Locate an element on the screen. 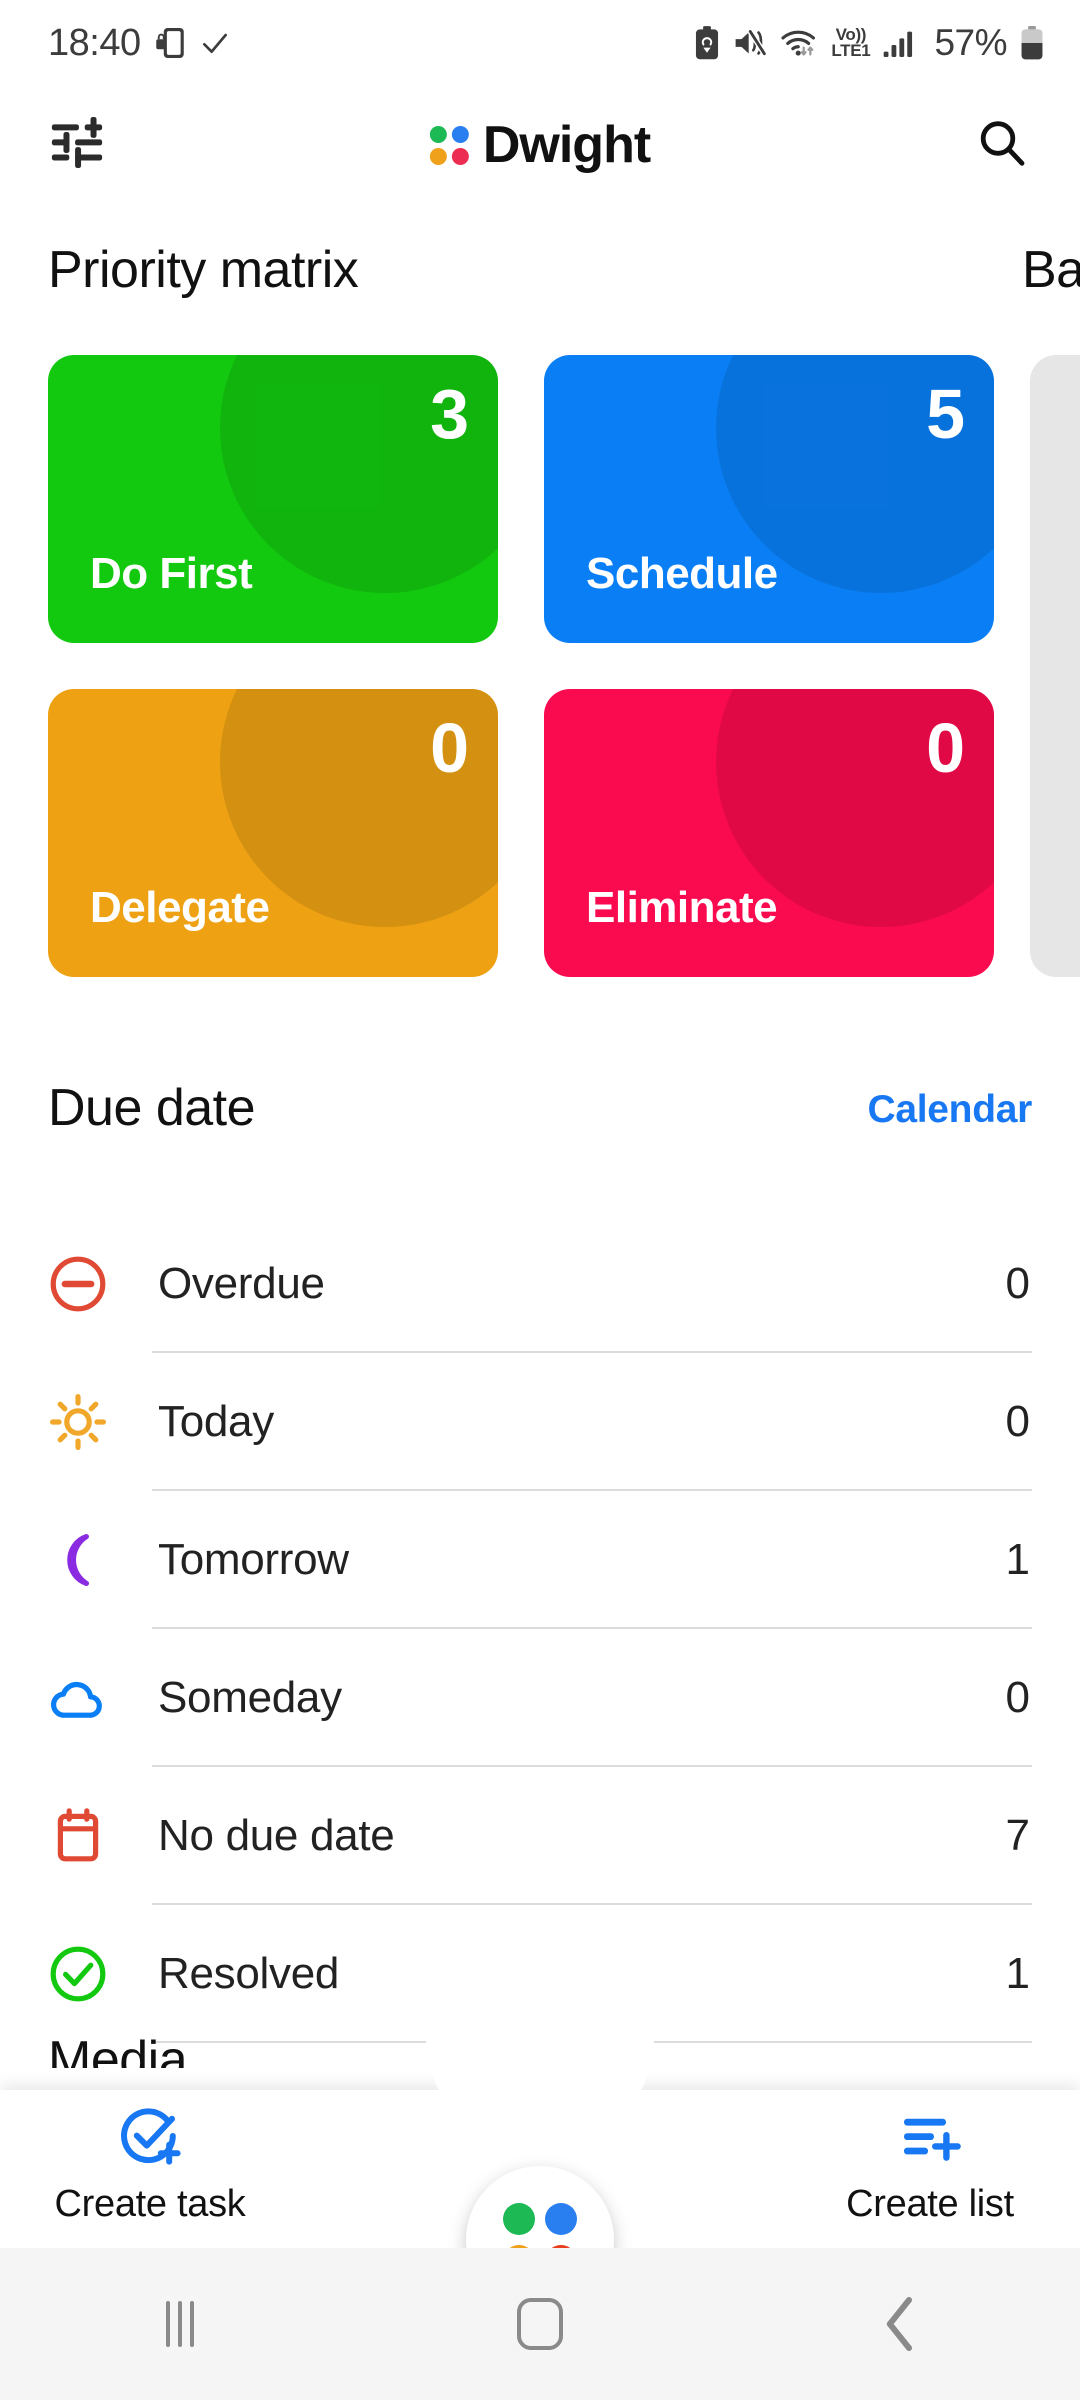 This screenshot has width=1080, height=2400. volte-icon: Vo)) LTE1 is located at coordinates (851, 43).